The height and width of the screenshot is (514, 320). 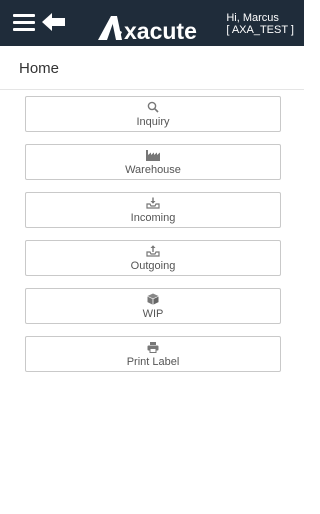 What do you see at coordinates (153, 314) in the screenshot?
I see `wip-label: WIP` at bounding box center [153, 314].